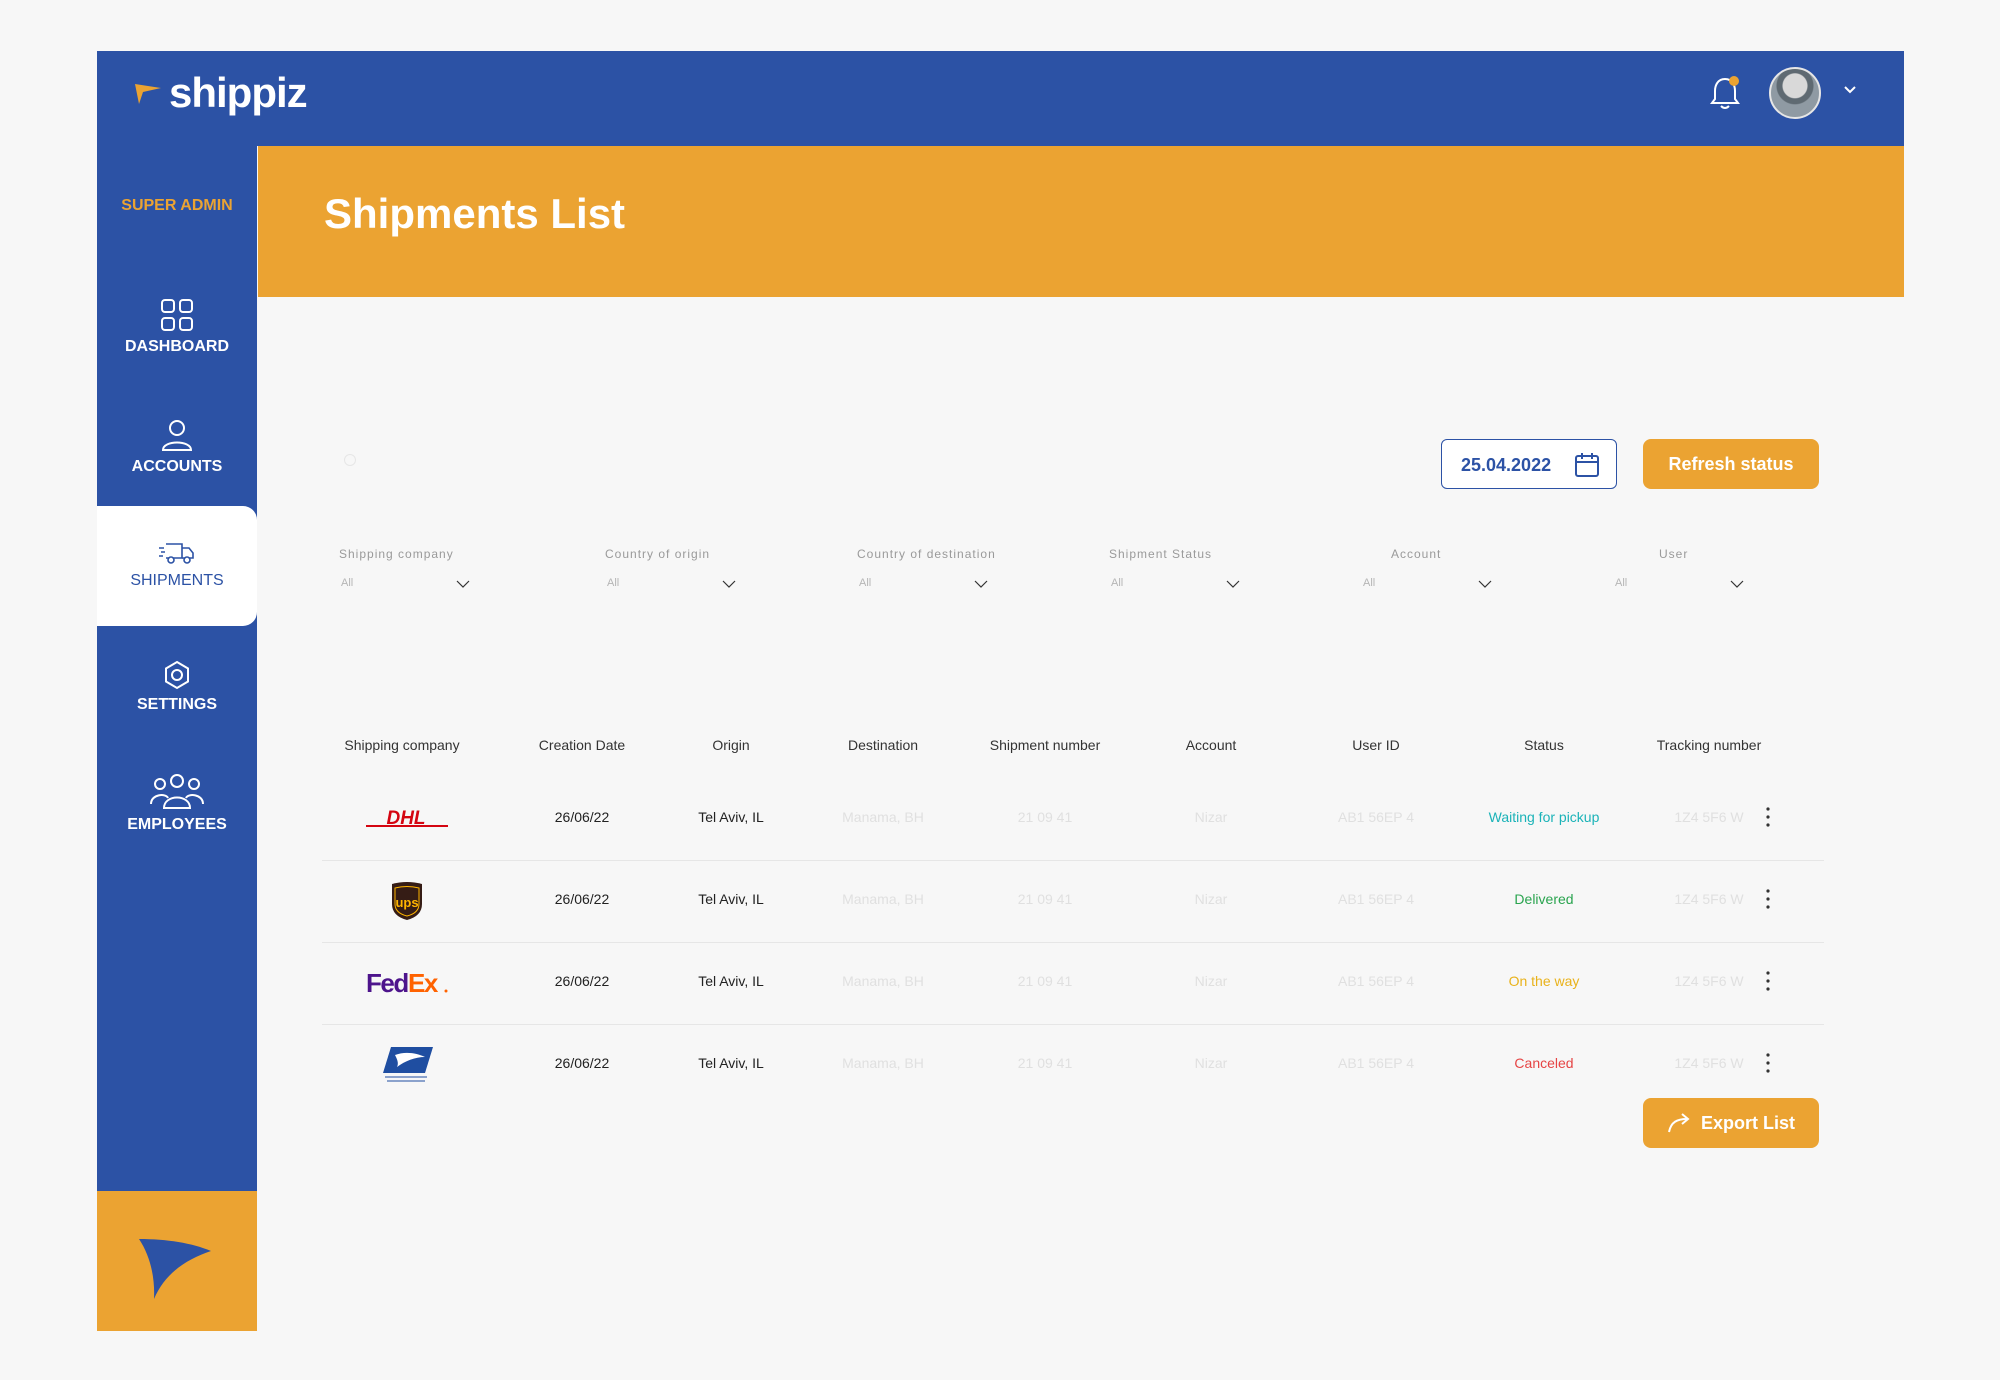 This screenshot has width=2000, height=1380. I want to click on status-badge: Waiting for pickup, so click(1544, 817).